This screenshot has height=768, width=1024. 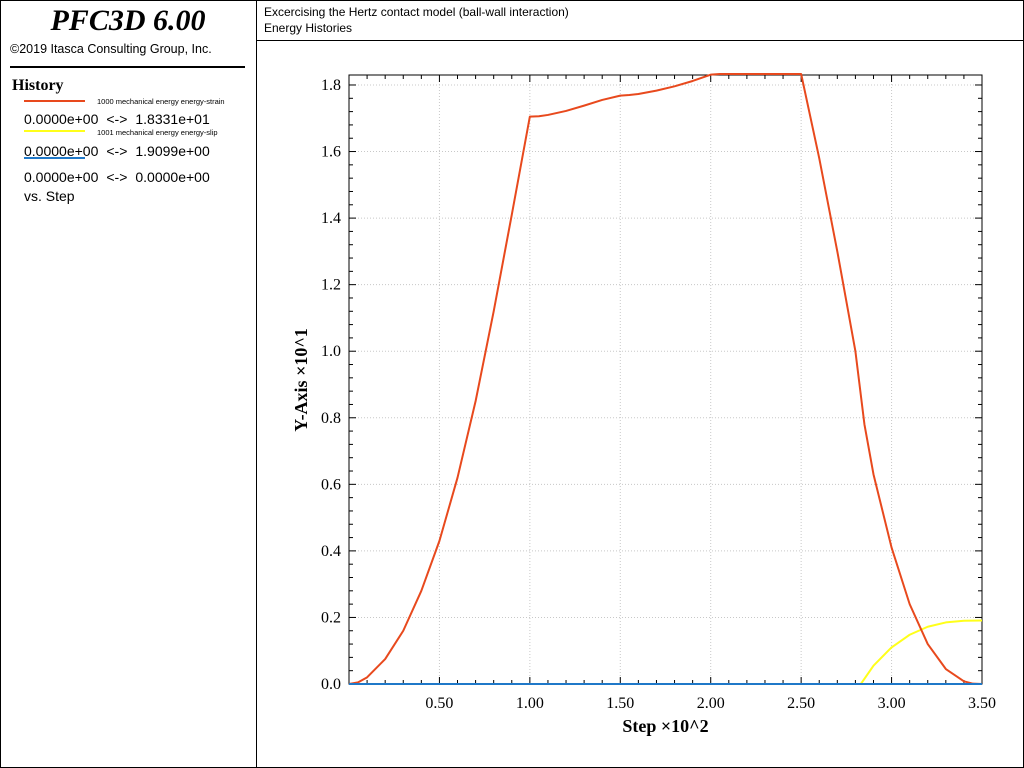 What do you see at coordinates (331, 484) in the screenshot?
I see `y-tick-label: 0.6` at bounding box center [331, 484].